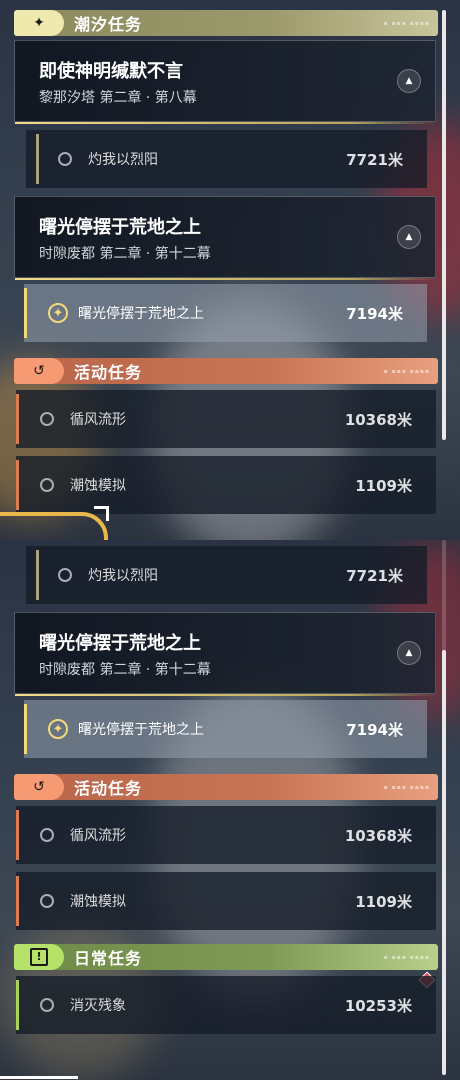  Describe the element at coordinates (226, 957) in the screenshot. I see `daily-quest-header: ! 日常任务 ▪ ▪▪▪ ▪▪▪▪` at that location.